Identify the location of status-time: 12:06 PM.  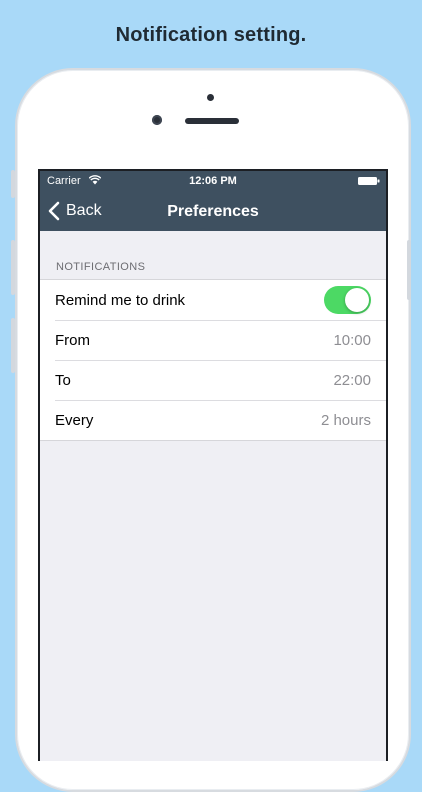
(213, 181).